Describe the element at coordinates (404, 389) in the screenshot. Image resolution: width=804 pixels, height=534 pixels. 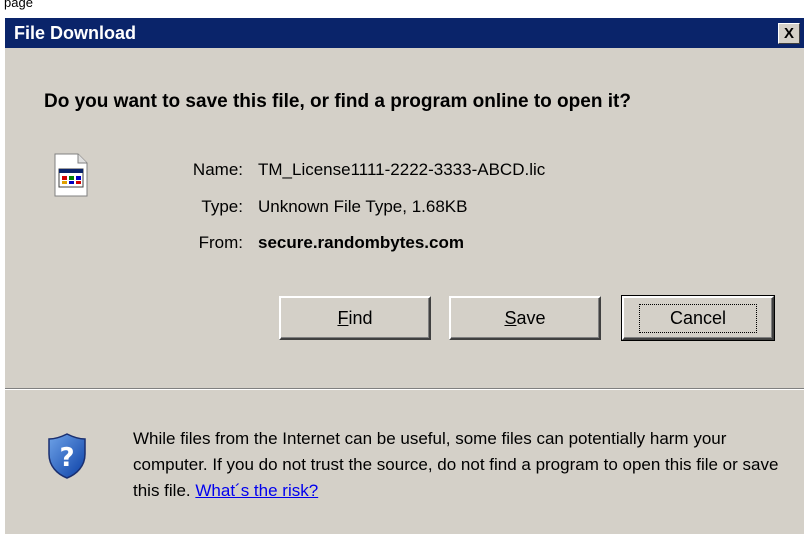
I see `separator` at that location.